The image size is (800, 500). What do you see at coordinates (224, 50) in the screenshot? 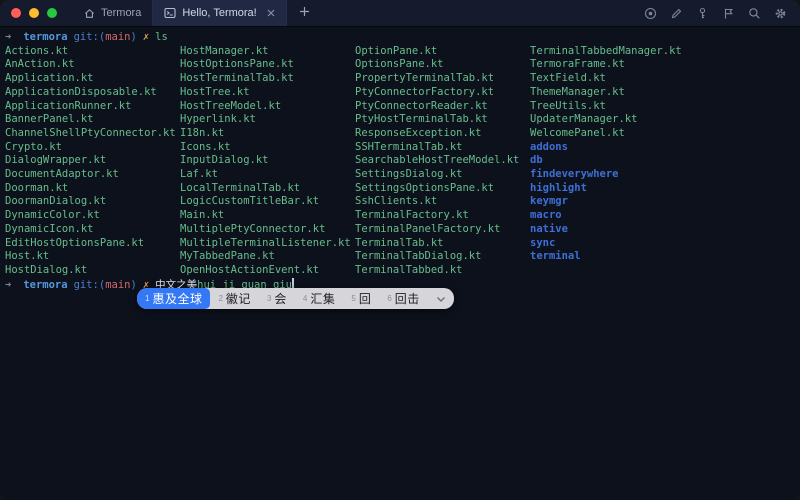
I see `file-item: HostManager.kt` at bounding box center [224, 50].